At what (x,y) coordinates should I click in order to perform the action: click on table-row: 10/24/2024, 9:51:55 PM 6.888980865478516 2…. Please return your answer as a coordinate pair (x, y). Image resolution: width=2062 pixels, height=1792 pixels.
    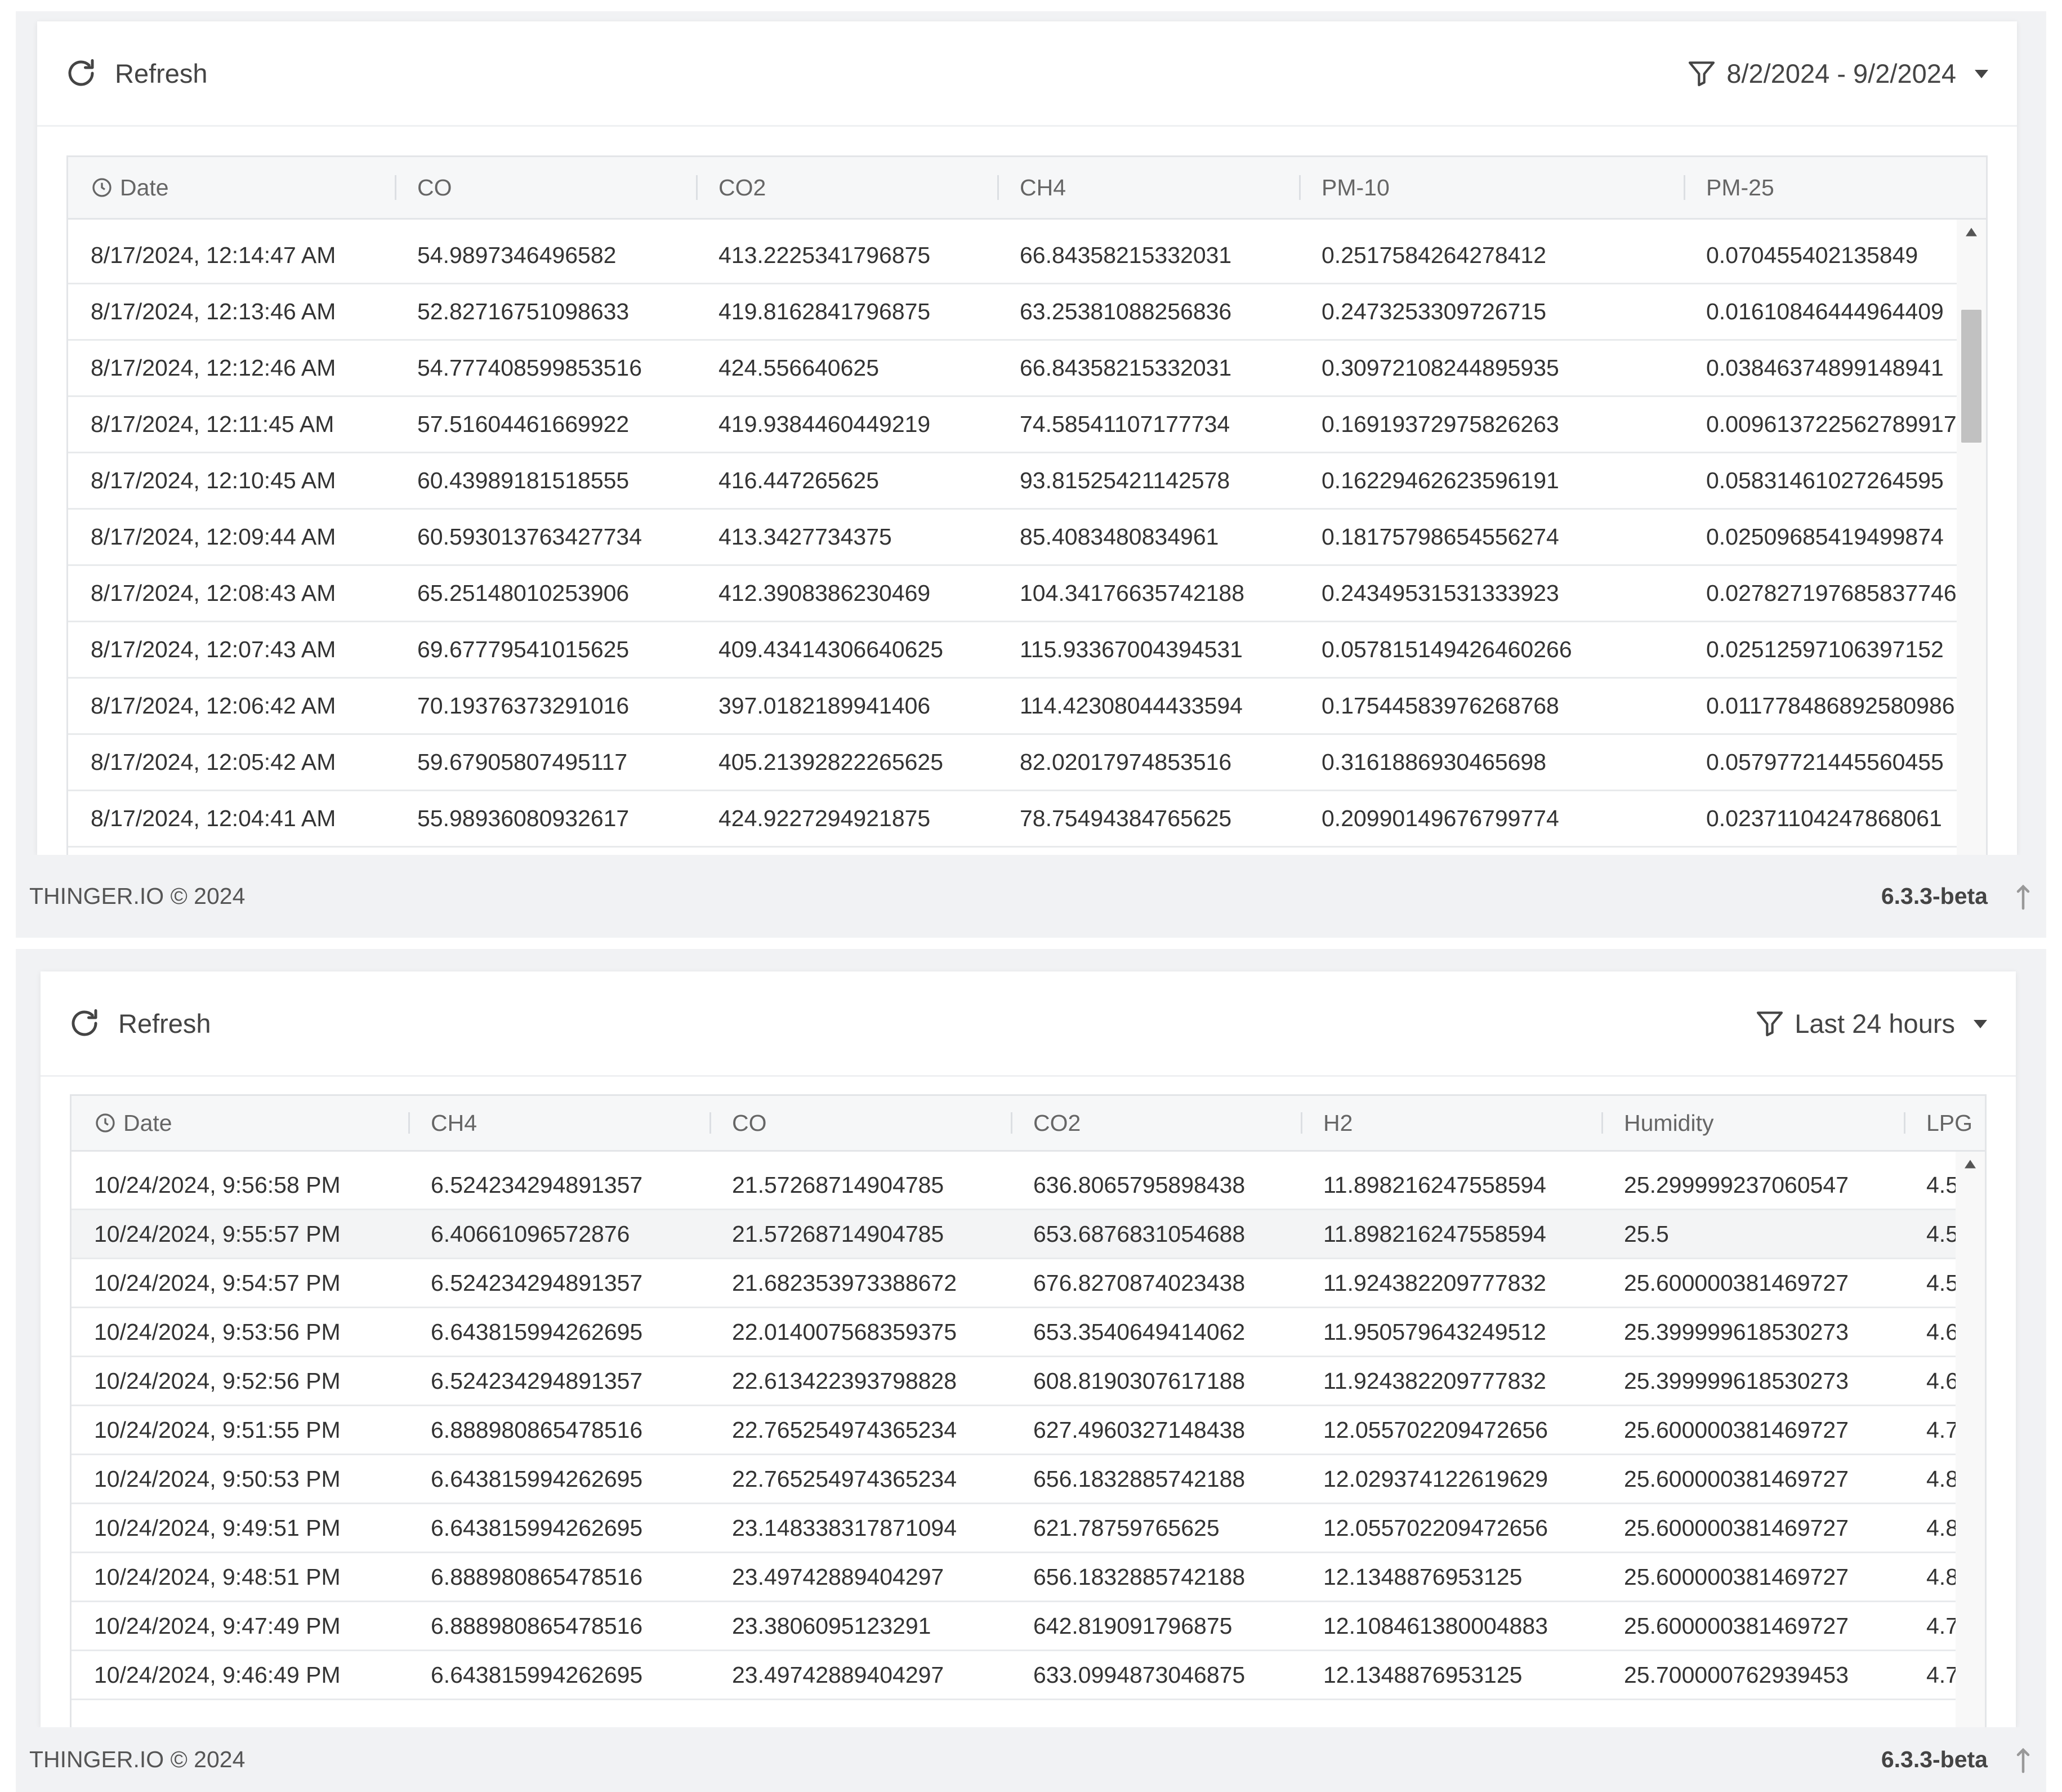
    Looking at the image, I should click on (1014, 1430).